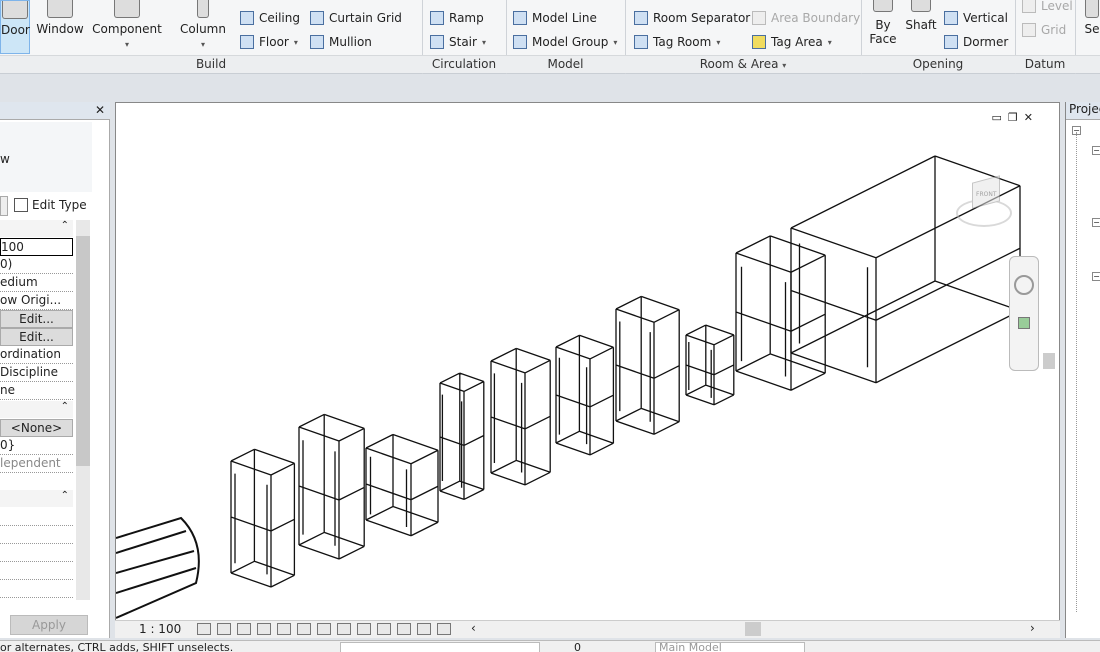  Describe the element at coordinates (269, 42) in the screenshot. I see `floor-button: Floor ▾` at that location.